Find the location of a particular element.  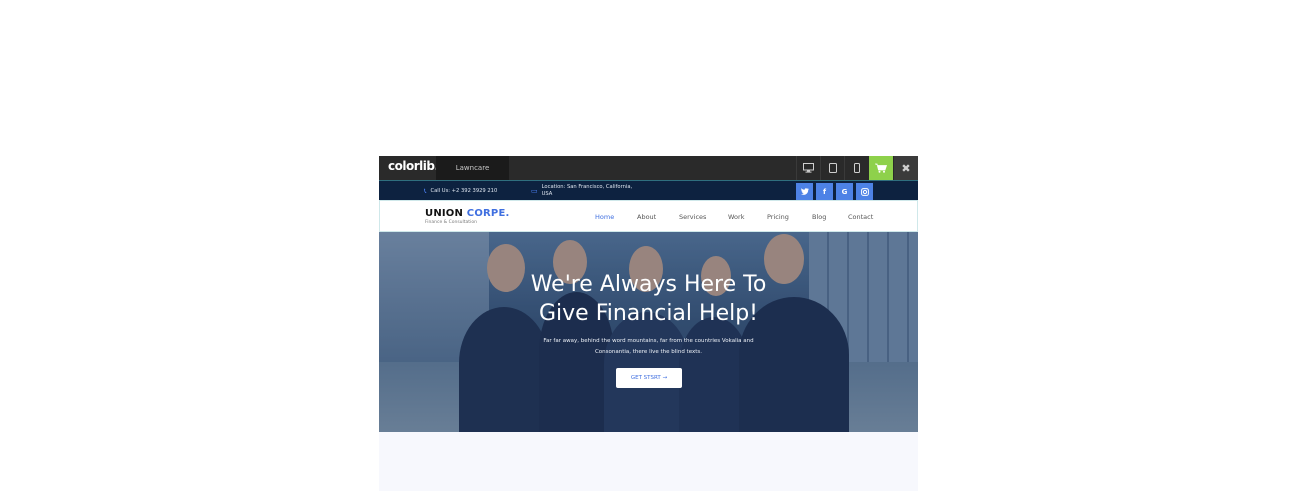

cart-icon is located at coordinates (881, 168).